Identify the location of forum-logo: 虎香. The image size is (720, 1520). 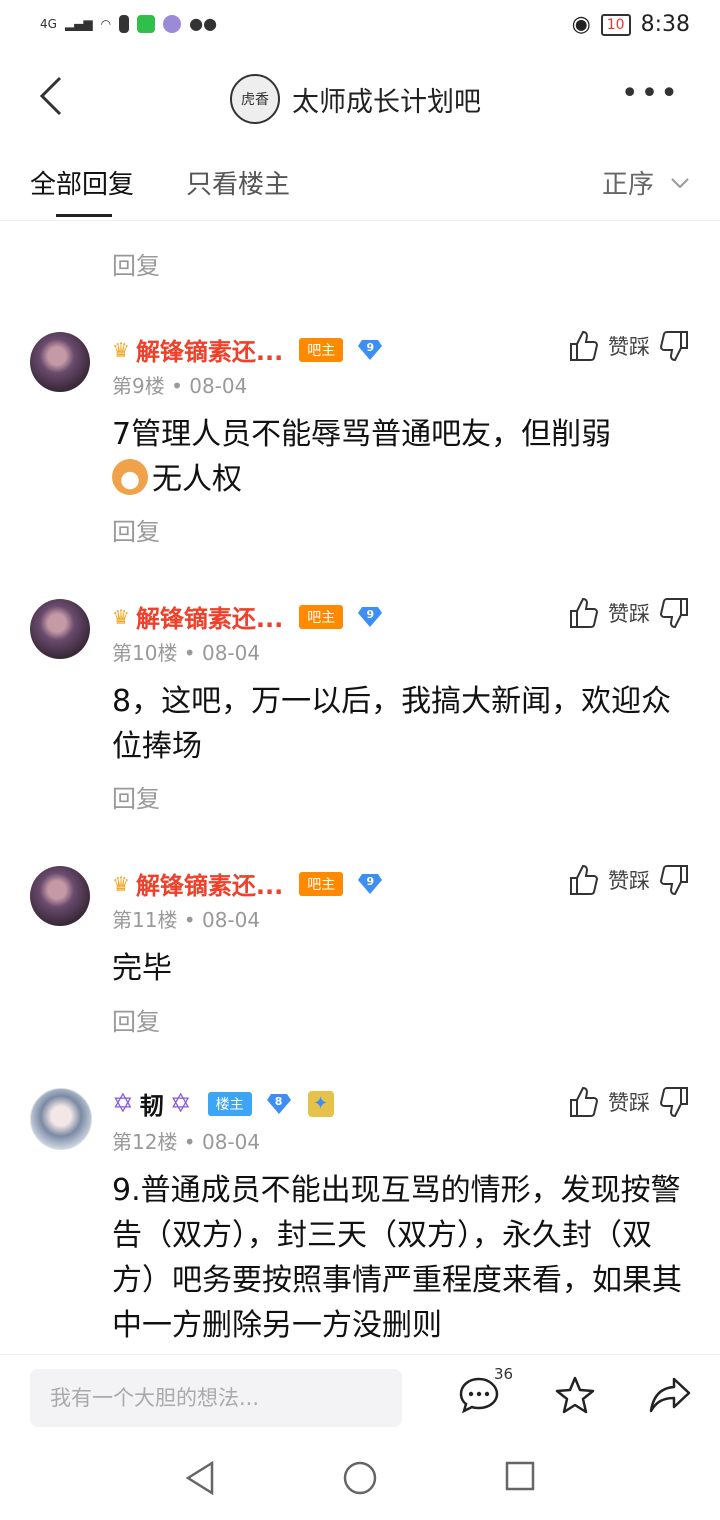
(255, 99).